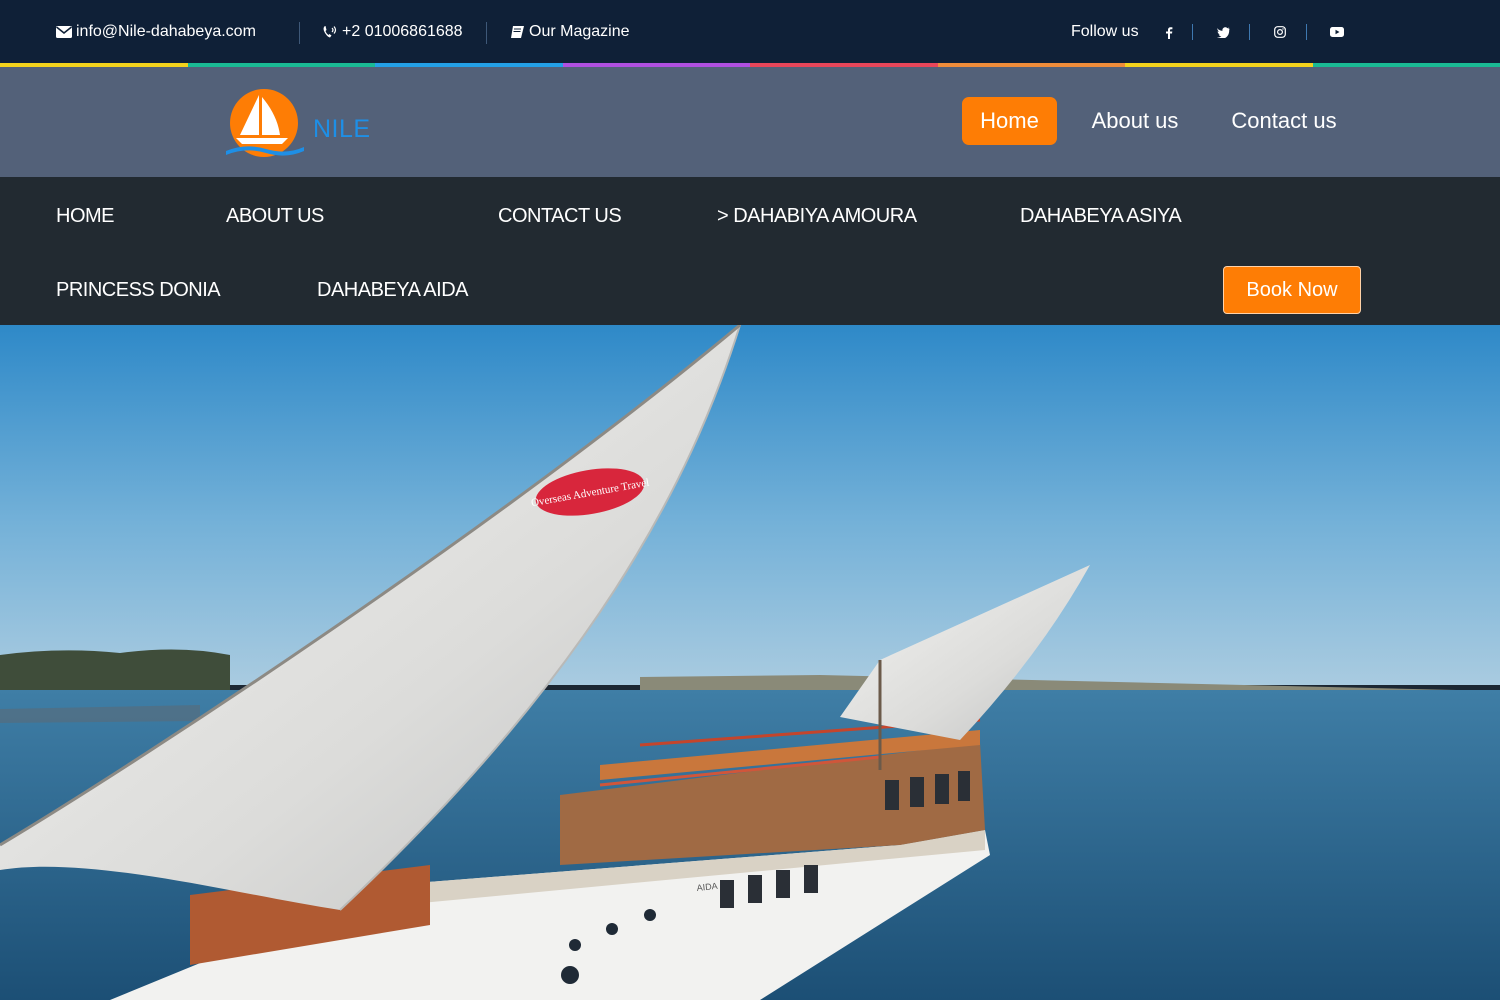  I want to click on book-icon, so click(517, 31).